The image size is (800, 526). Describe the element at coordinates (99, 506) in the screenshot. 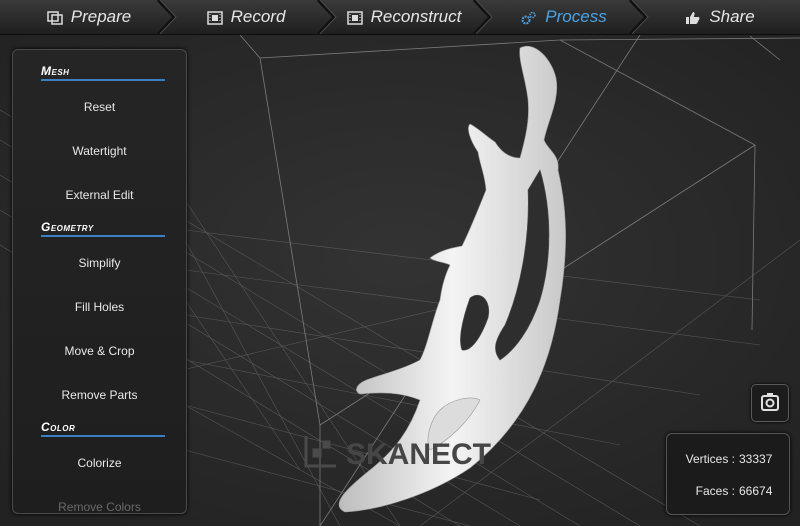

I see `remove-colors-button: Remove Colors` at that location.